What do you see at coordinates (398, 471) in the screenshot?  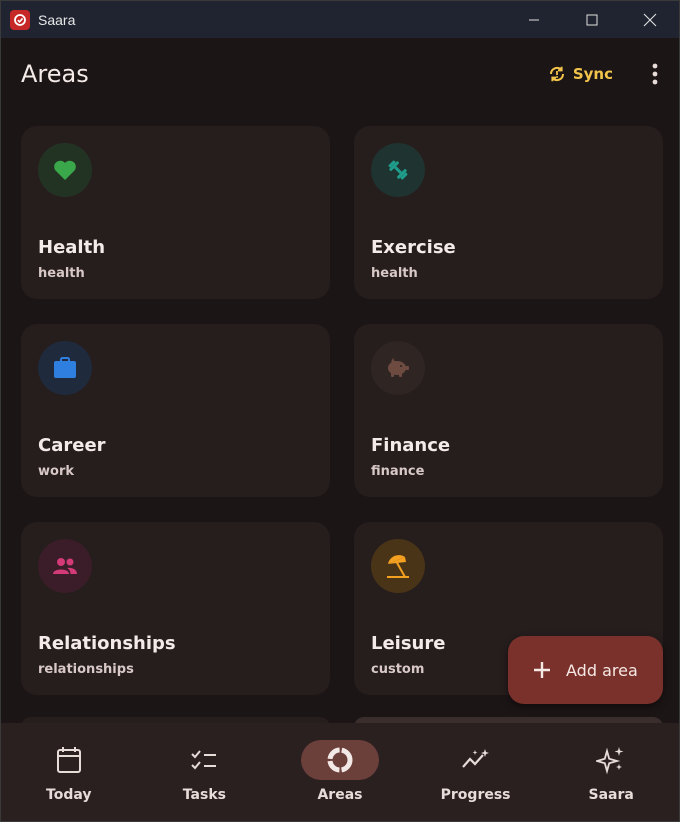 I see `area-category: finance` at bounding box center [398, 471].